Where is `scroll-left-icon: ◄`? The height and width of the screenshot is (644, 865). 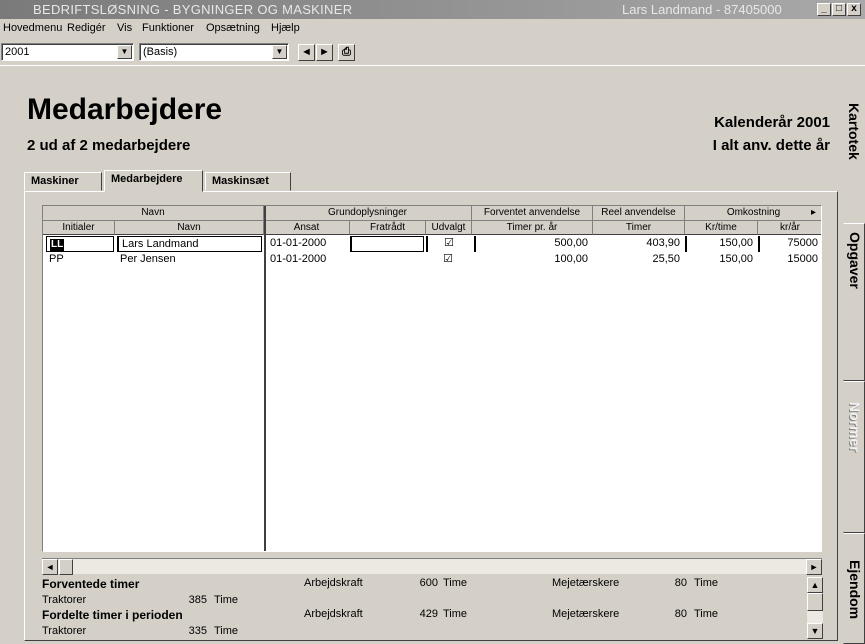
scroll-left-icon: ◄ is located at coordinates (50, 567).